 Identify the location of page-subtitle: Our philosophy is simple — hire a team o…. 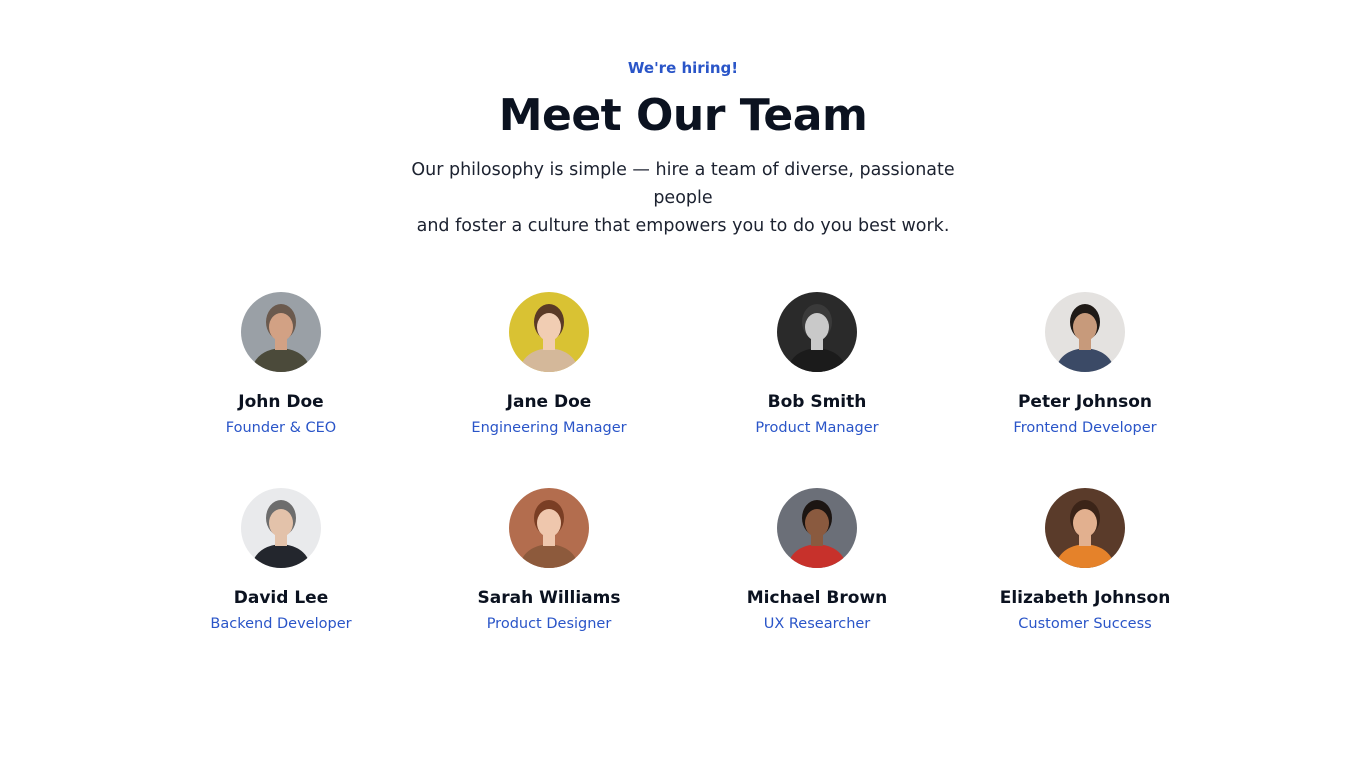
(683, 198).